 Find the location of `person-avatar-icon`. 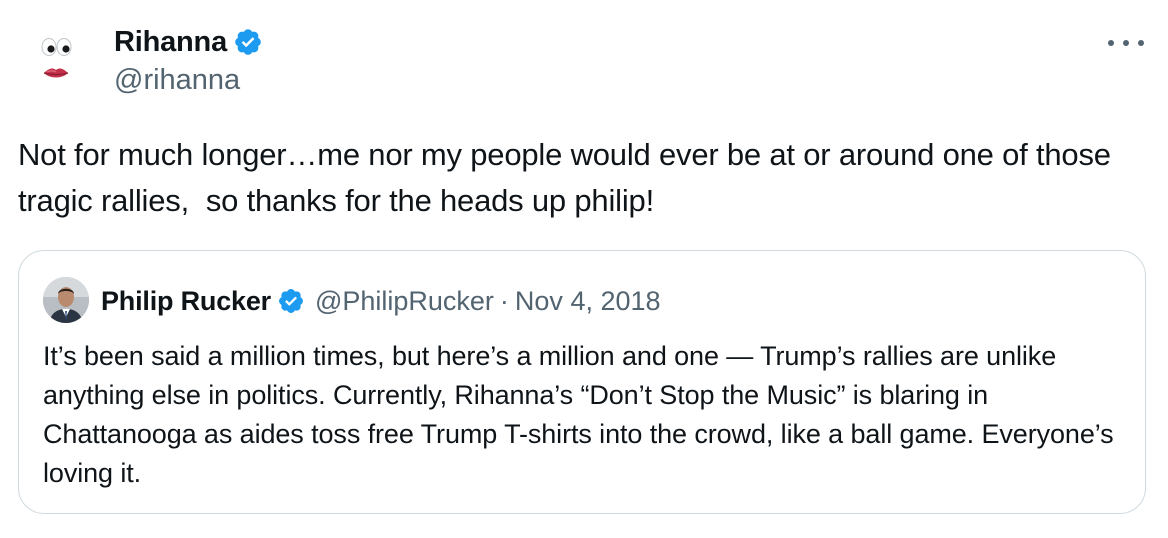

person-avatar-icon is located at coordinates (66, 300).